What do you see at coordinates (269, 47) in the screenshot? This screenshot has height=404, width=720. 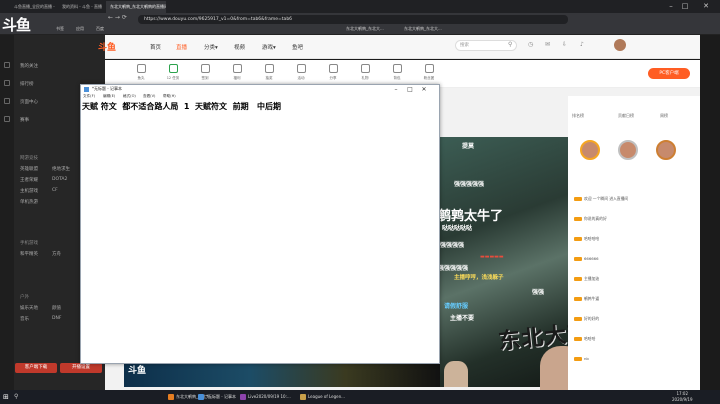 I see `nav-games: 游戏▾` at bounding box center [269, 47].